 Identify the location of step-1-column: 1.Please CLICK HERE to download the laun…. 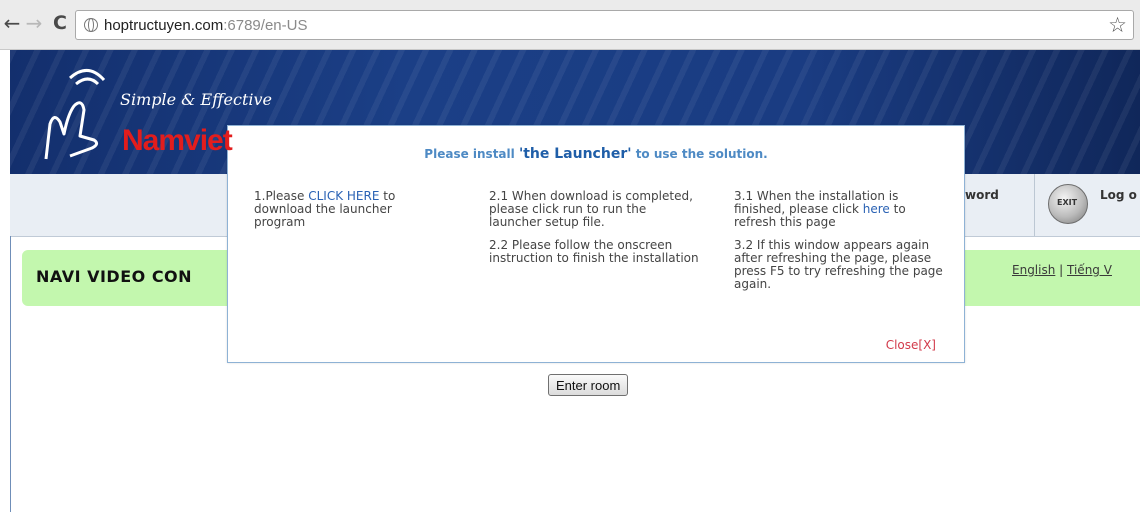
(349, 214).